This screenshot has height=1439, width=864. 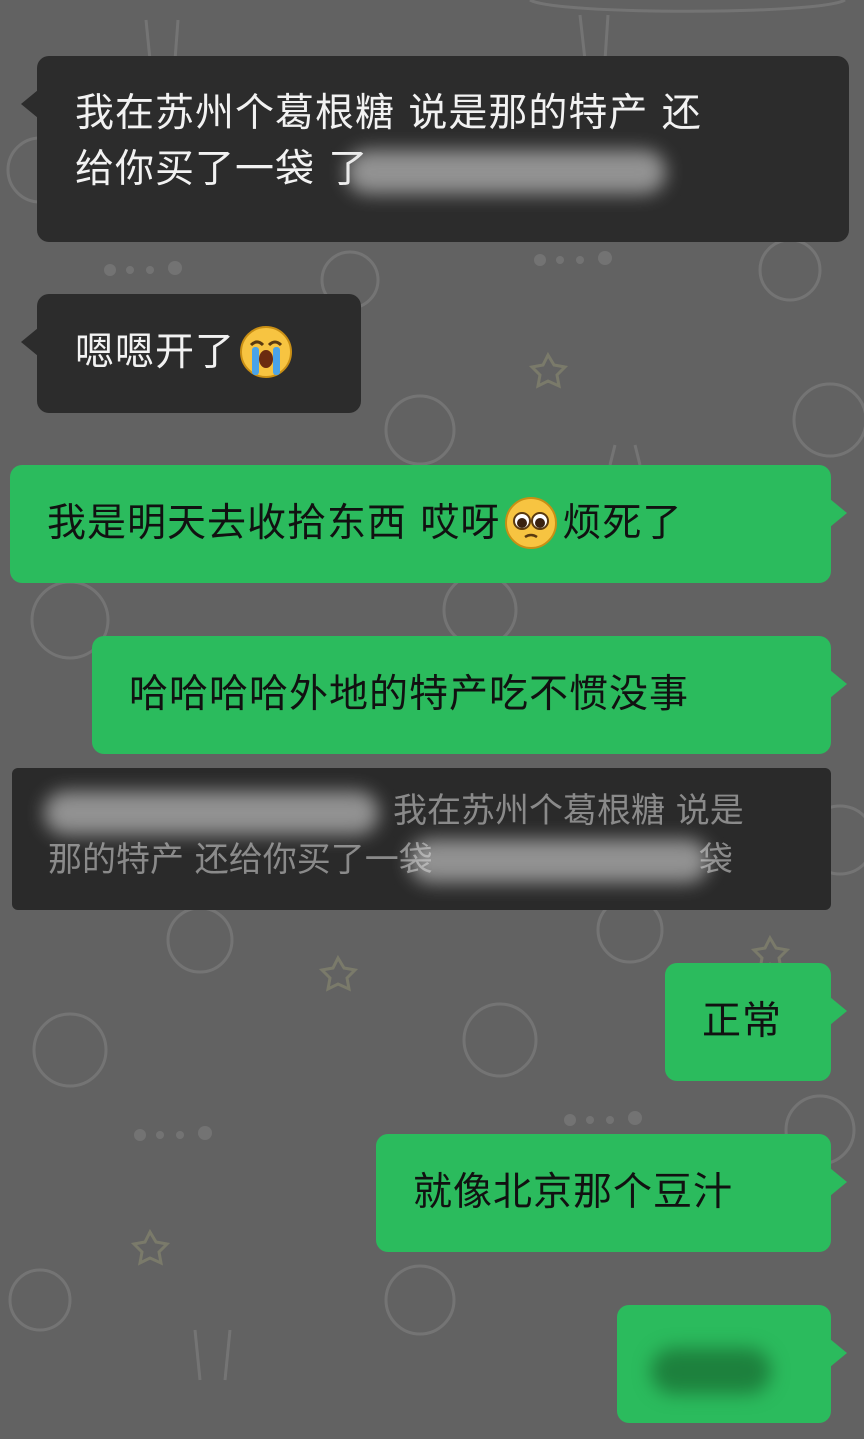 What do you see at coordinates (202, 169) in the screenshot?
I see `message-text-fragment: 给你买了一袋` at bounding box center [202, 169].